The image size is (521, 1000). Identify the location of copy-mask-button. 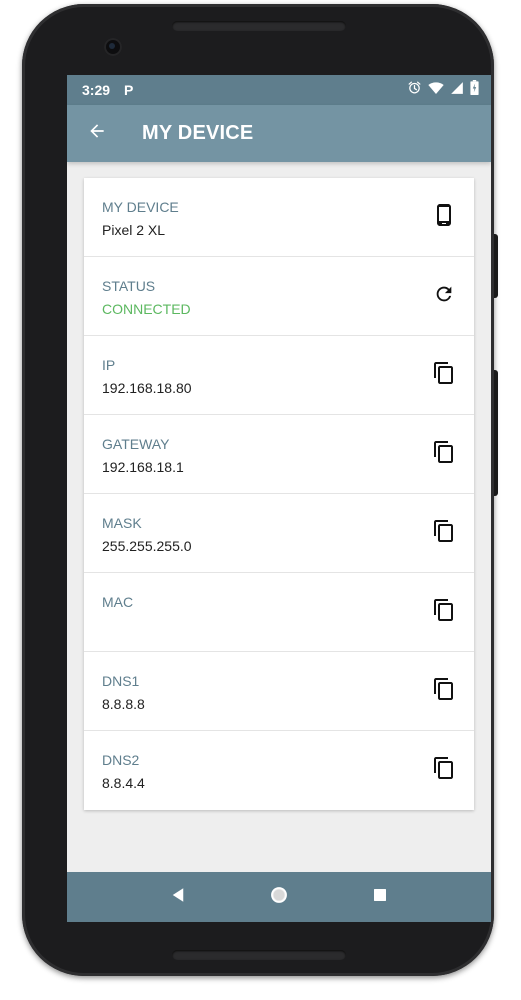
(444, 533).